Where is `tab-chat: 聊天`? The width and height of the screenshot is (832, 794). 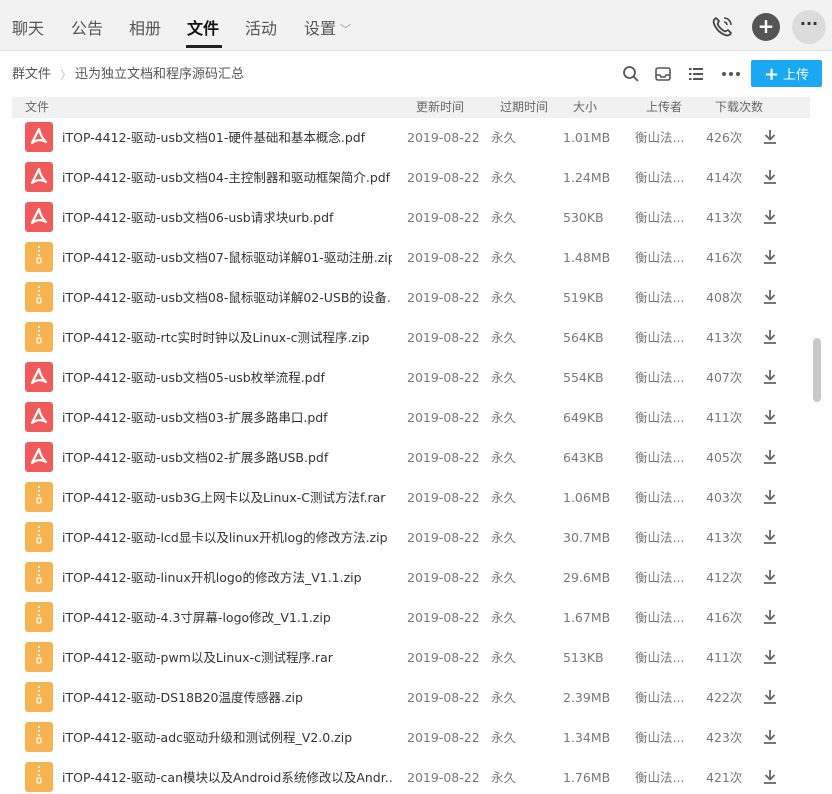
tab-chat: 聊天 is located at coordinates (28, 29).